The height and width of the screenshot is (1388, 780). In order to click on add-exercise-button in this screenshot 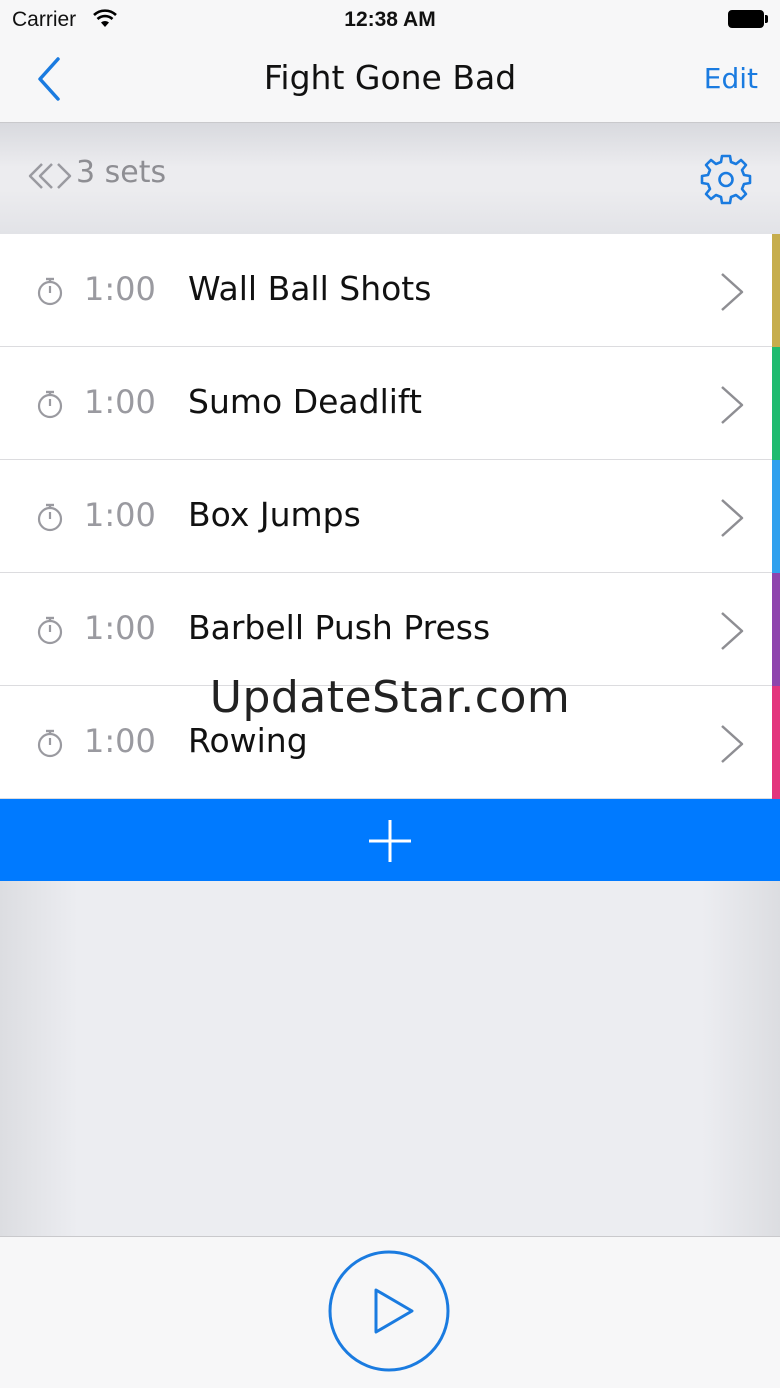, I will do `click(390, 840)`.